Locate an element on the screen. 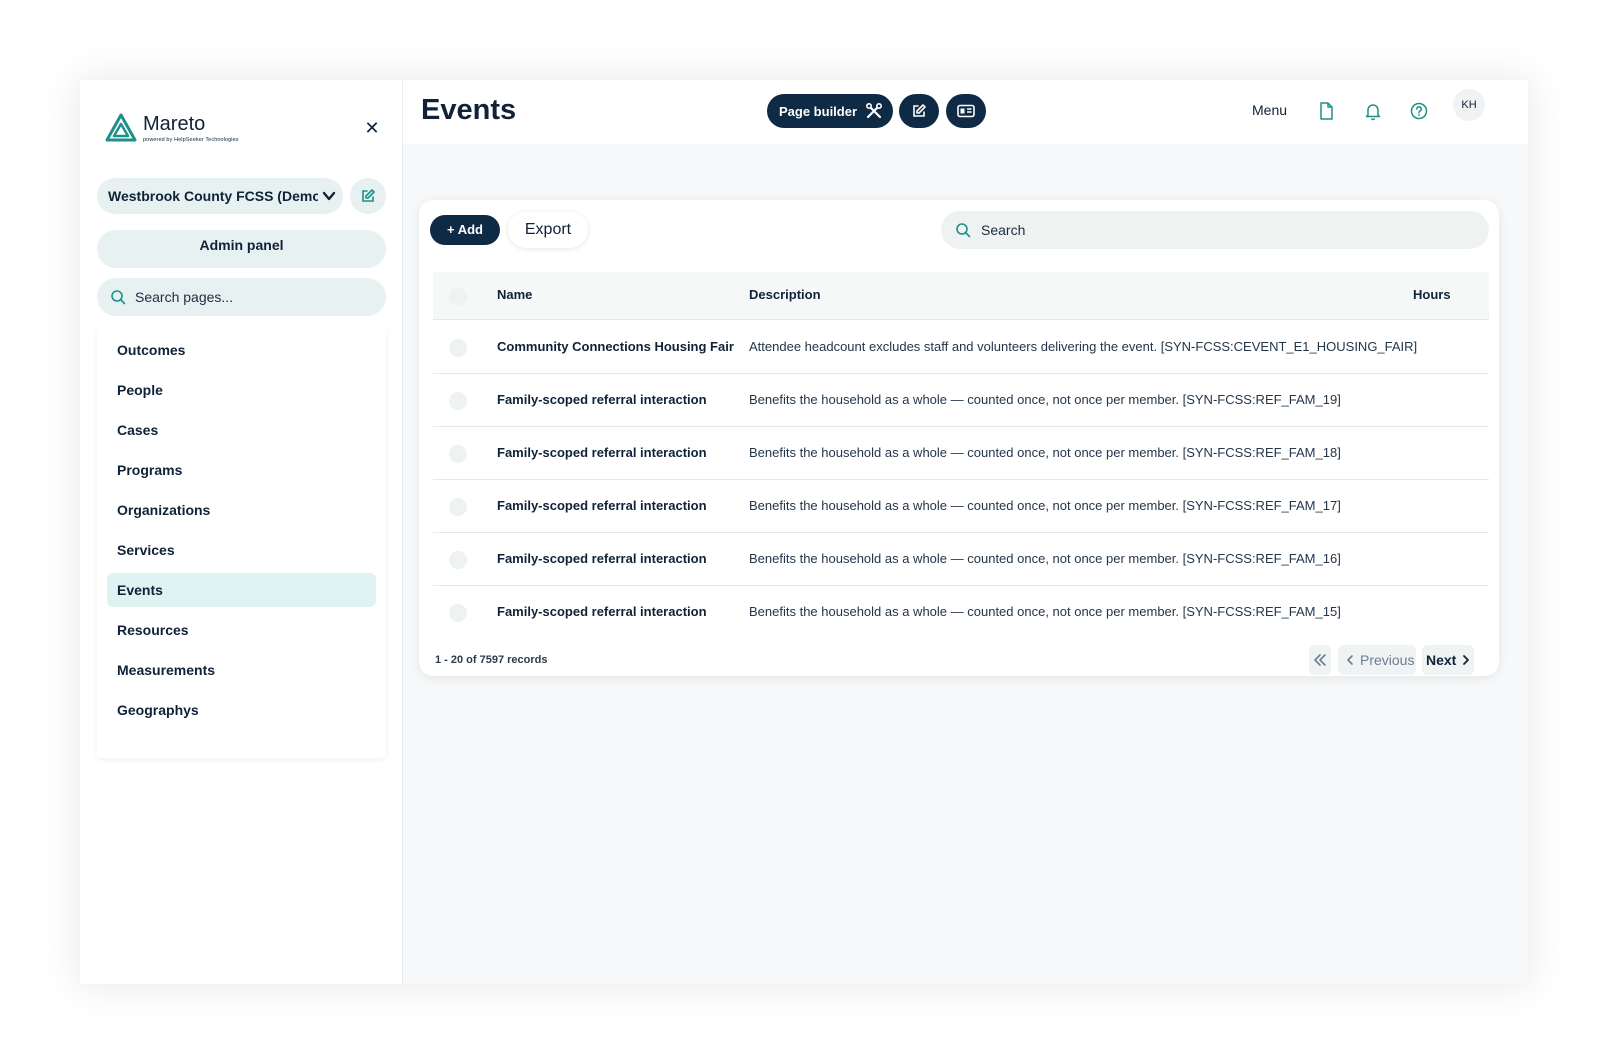  column-header-name: Name is located at coordinates (514, 294).